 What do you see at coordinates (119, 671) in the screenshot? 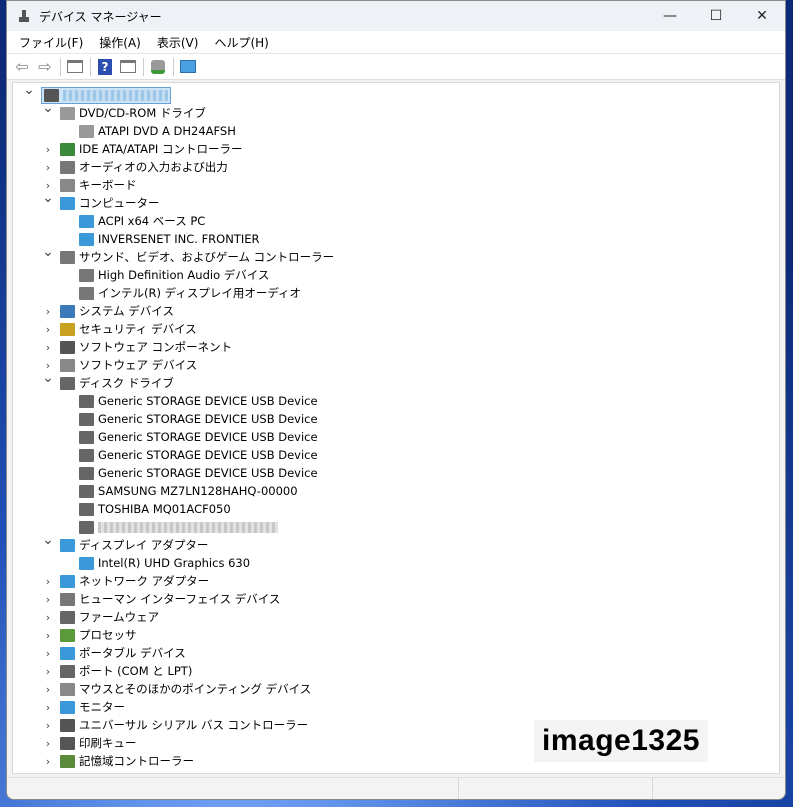
I see `tree-item: › ポート (COM と LPT)` at bounding box center [119, 671].